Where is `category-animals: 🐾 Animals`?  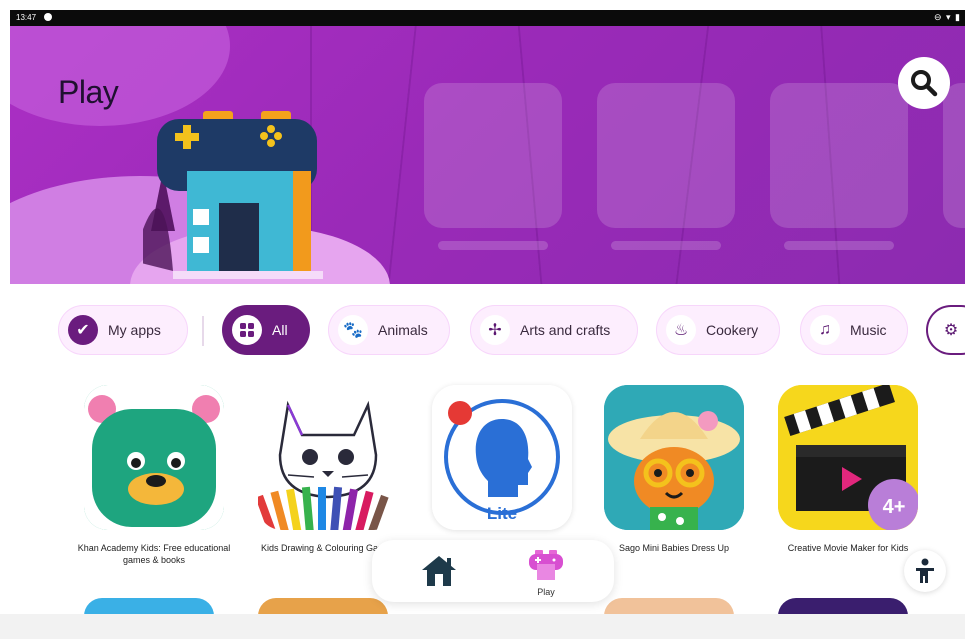
category-animals: 🐾 Animals is located at coordinates (389, 330).